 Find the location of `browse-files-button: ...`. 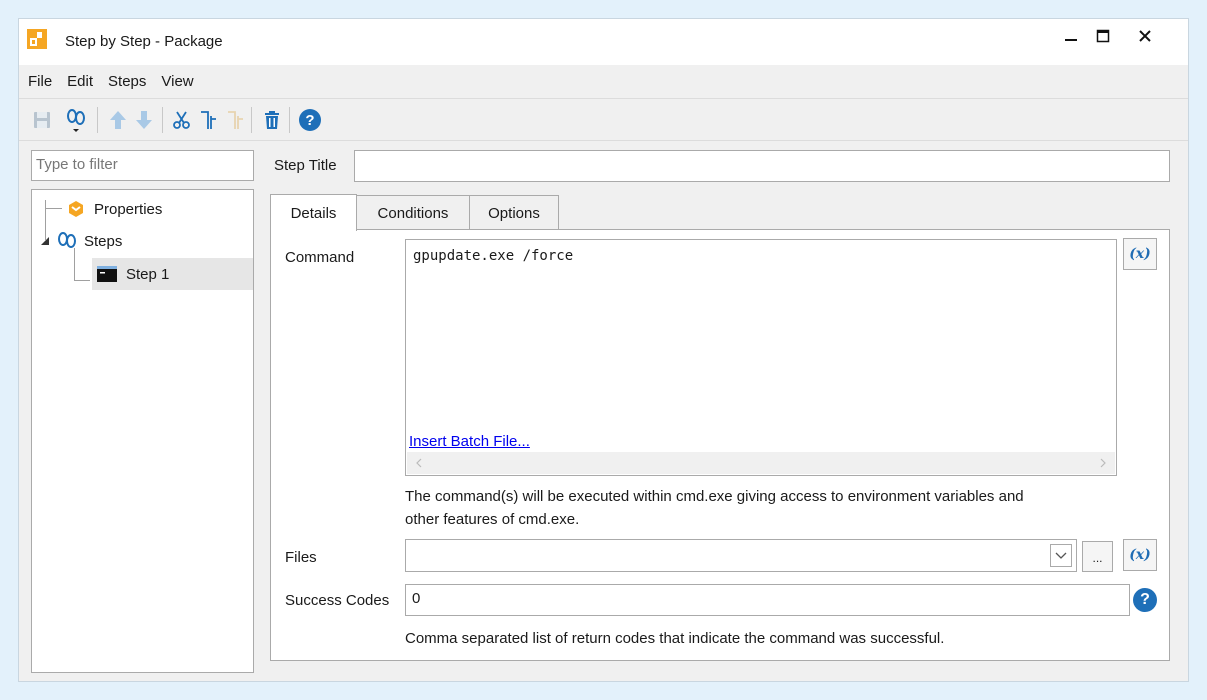

browse-files-button: ... is located at coordinates (1097, 556).